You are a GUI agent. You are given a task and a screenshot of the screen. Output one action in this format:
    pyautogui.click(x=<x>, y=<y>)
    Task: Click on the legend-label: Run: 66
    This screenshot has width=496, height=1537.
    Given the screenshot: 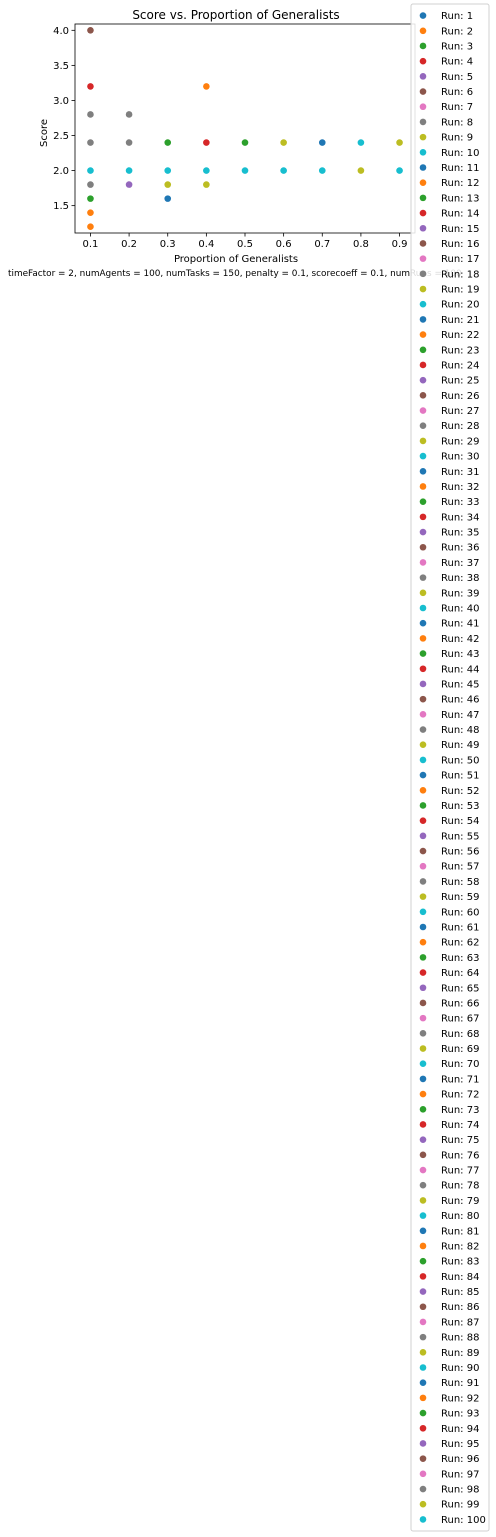 What is the action you would take?
    pyautogui.click(x=460, y=1003)
    